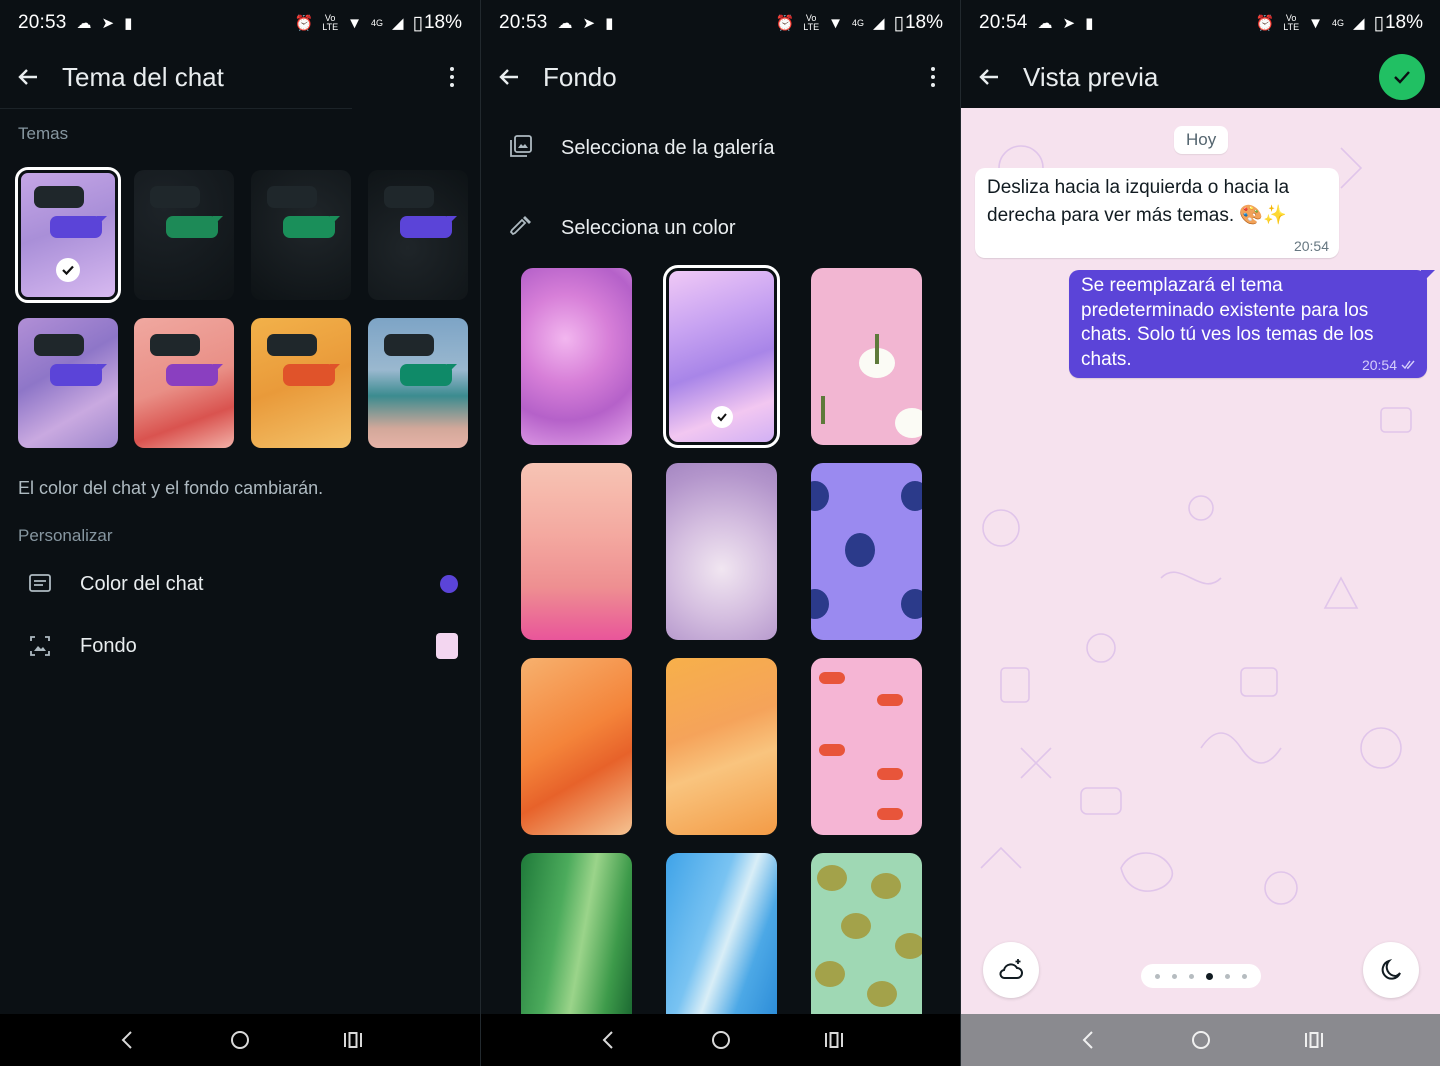 The height and width of the screenshot is (1066, 1440). What do you see at coordinates (418, 383) in the screenshot?
I see `theme-tile-beach` at bounding box center [418, 383].